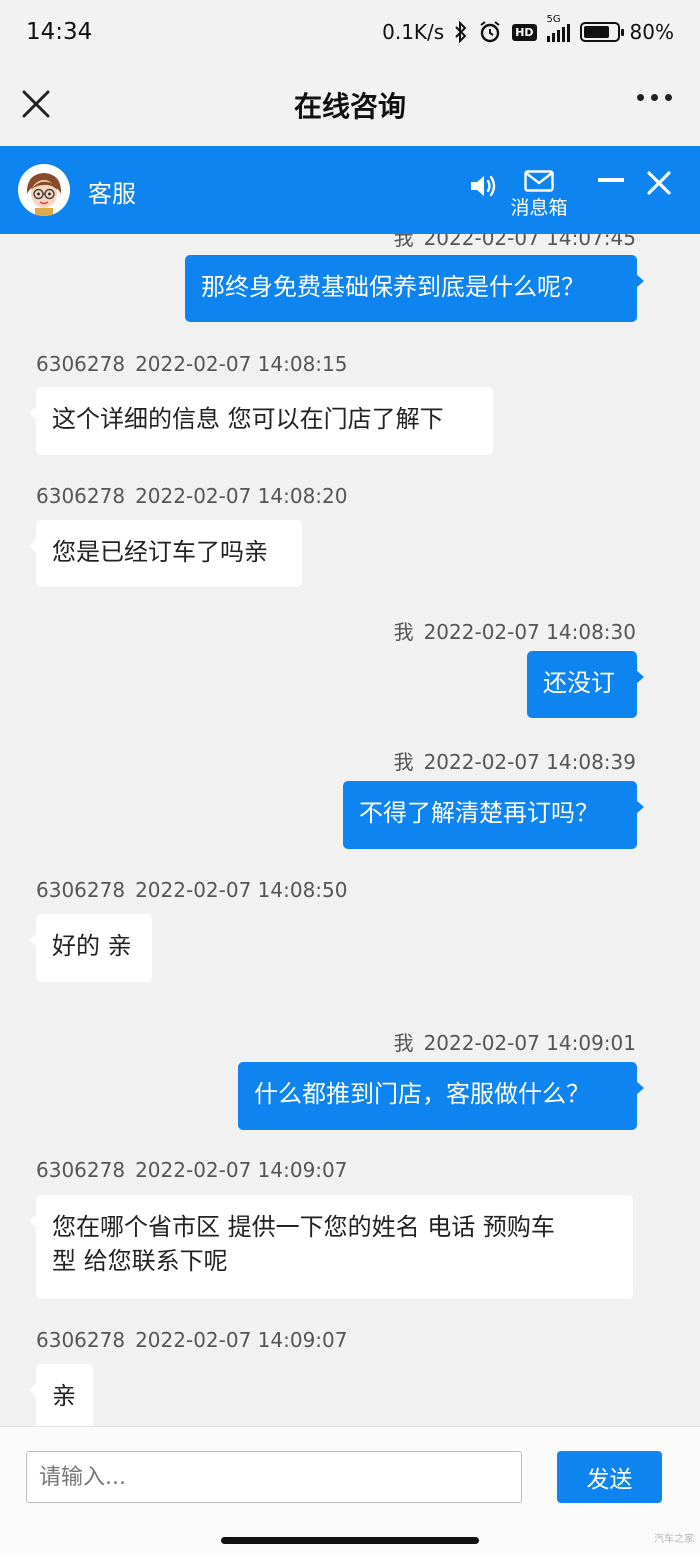 This screenshot has height=1555, width=700. What do you see at coordinates (461, 32) in the screenshot?
I see `bluetooth-icon` at bounding box center [461, 32].